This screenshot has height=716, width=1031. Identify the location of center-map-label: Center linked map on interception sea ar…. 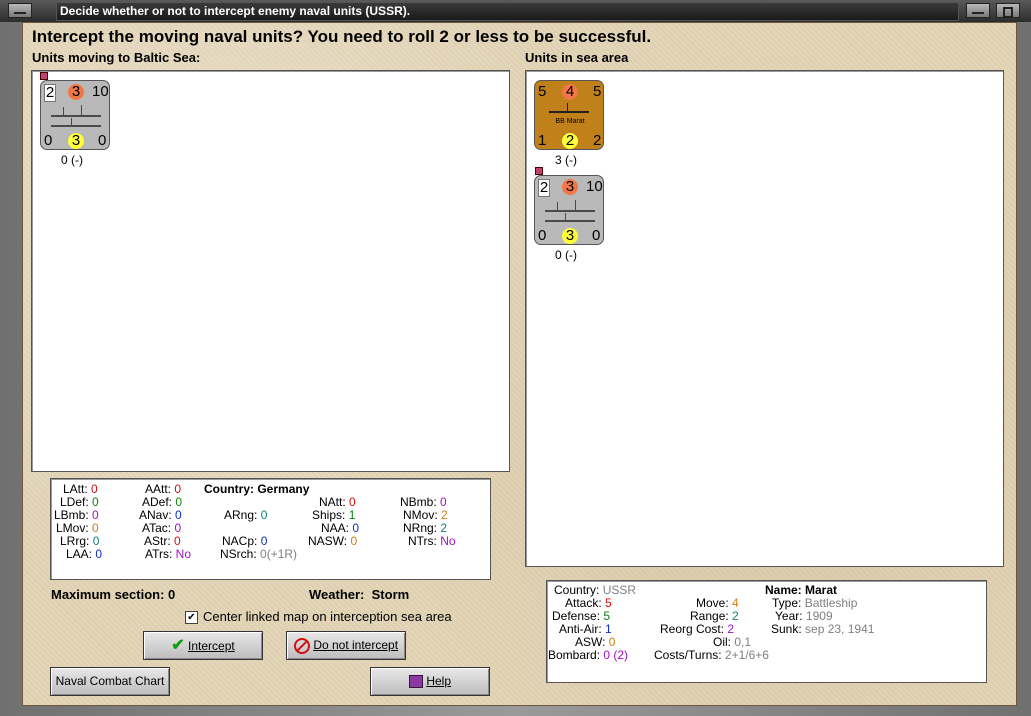
(327, 616).